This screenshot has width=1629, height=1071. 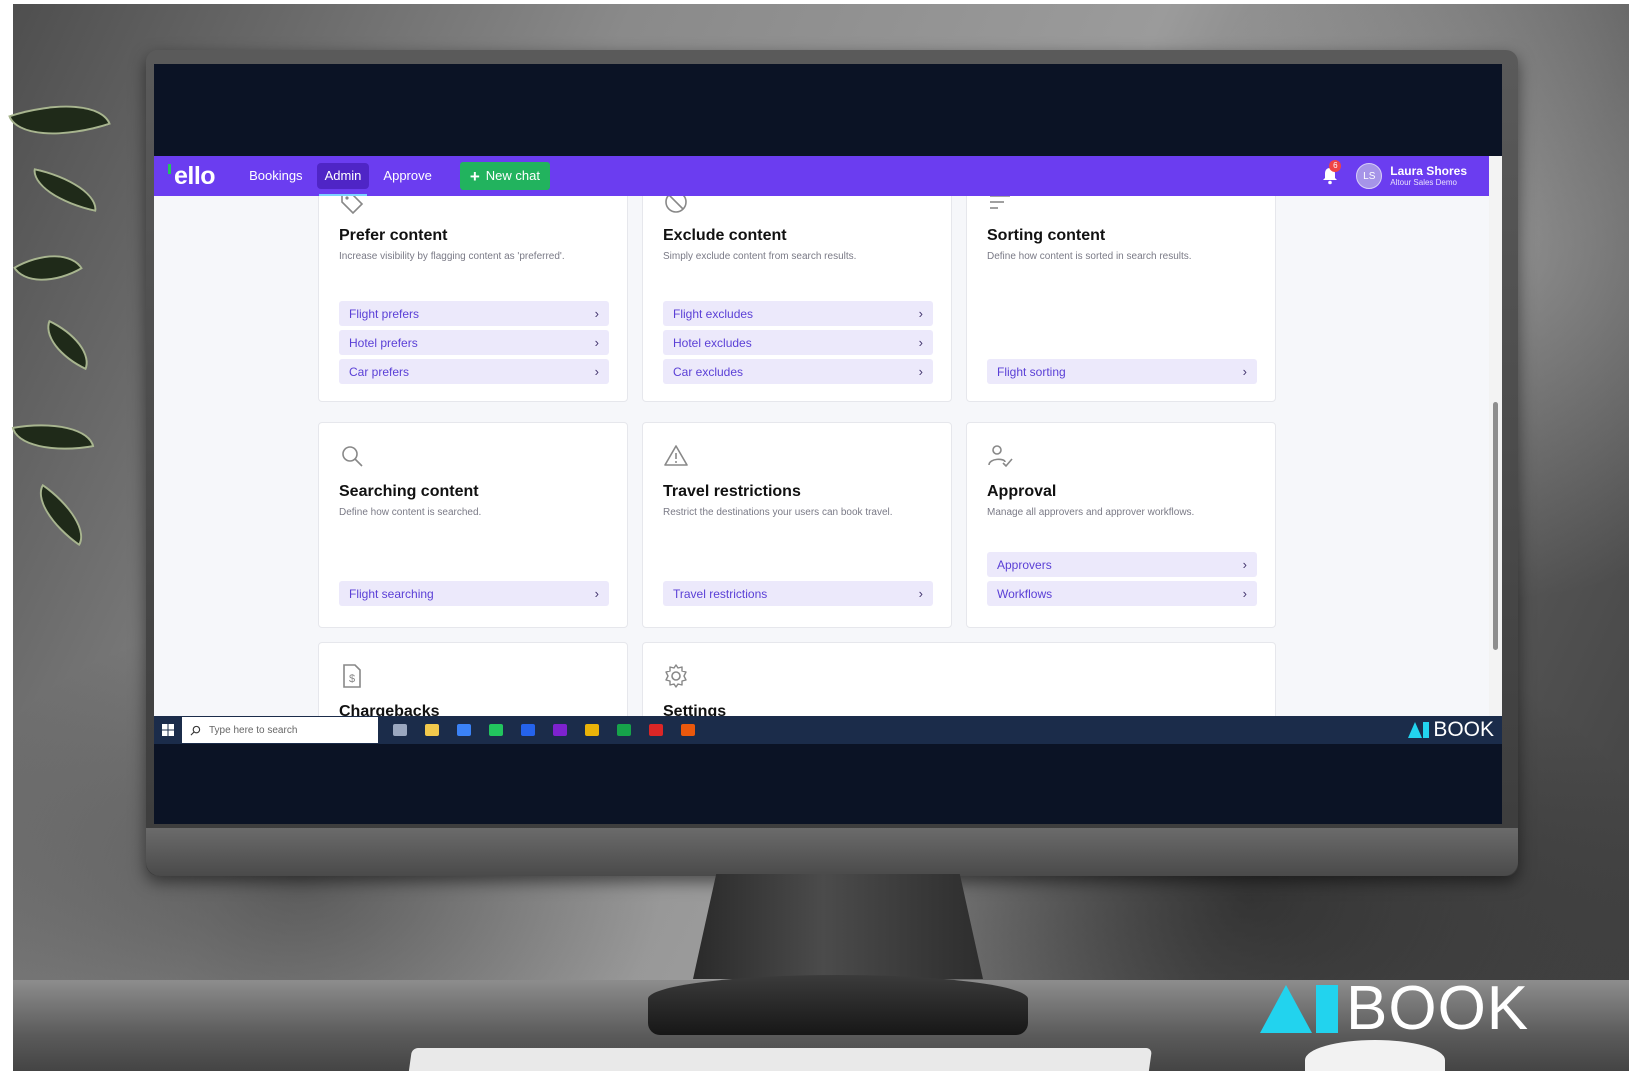 What do you see at coordinates (379, 371) in the screenshot?
I see `link-label: Car prefers` at bounding box center [379, 371].